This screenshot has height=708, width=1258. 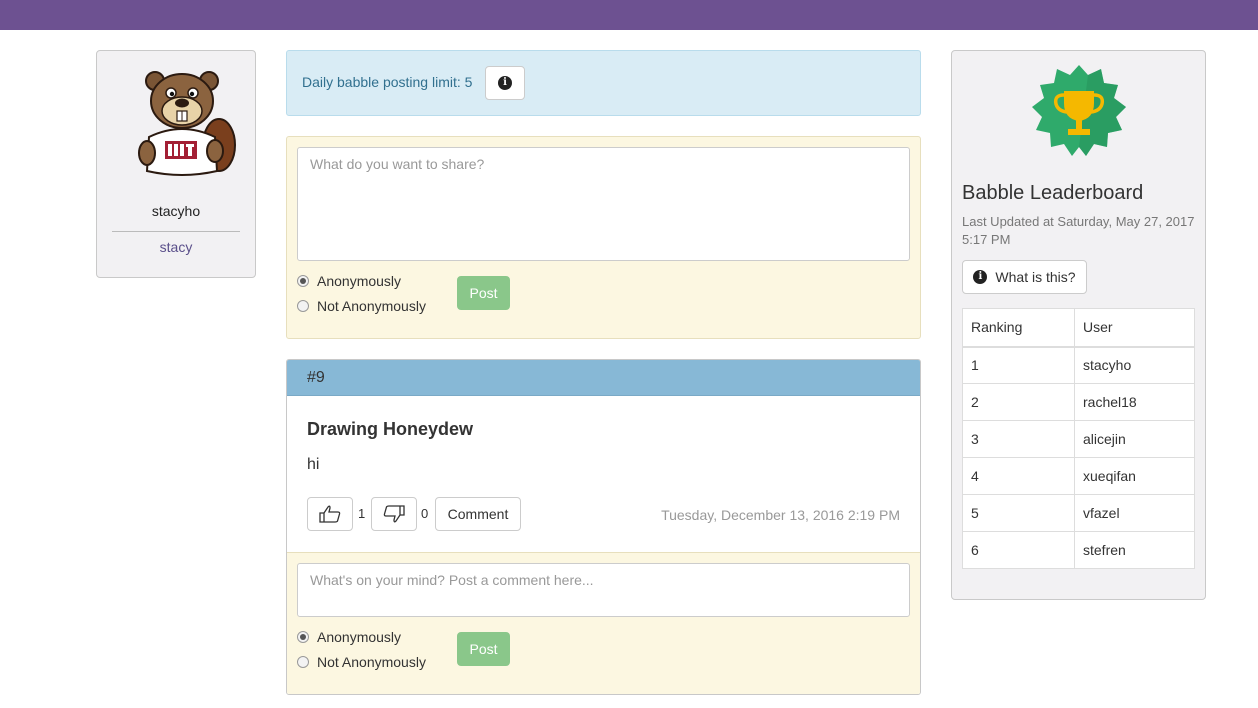 I want to click on profile-card: stacyho stacy, so click(x=176, y=164).